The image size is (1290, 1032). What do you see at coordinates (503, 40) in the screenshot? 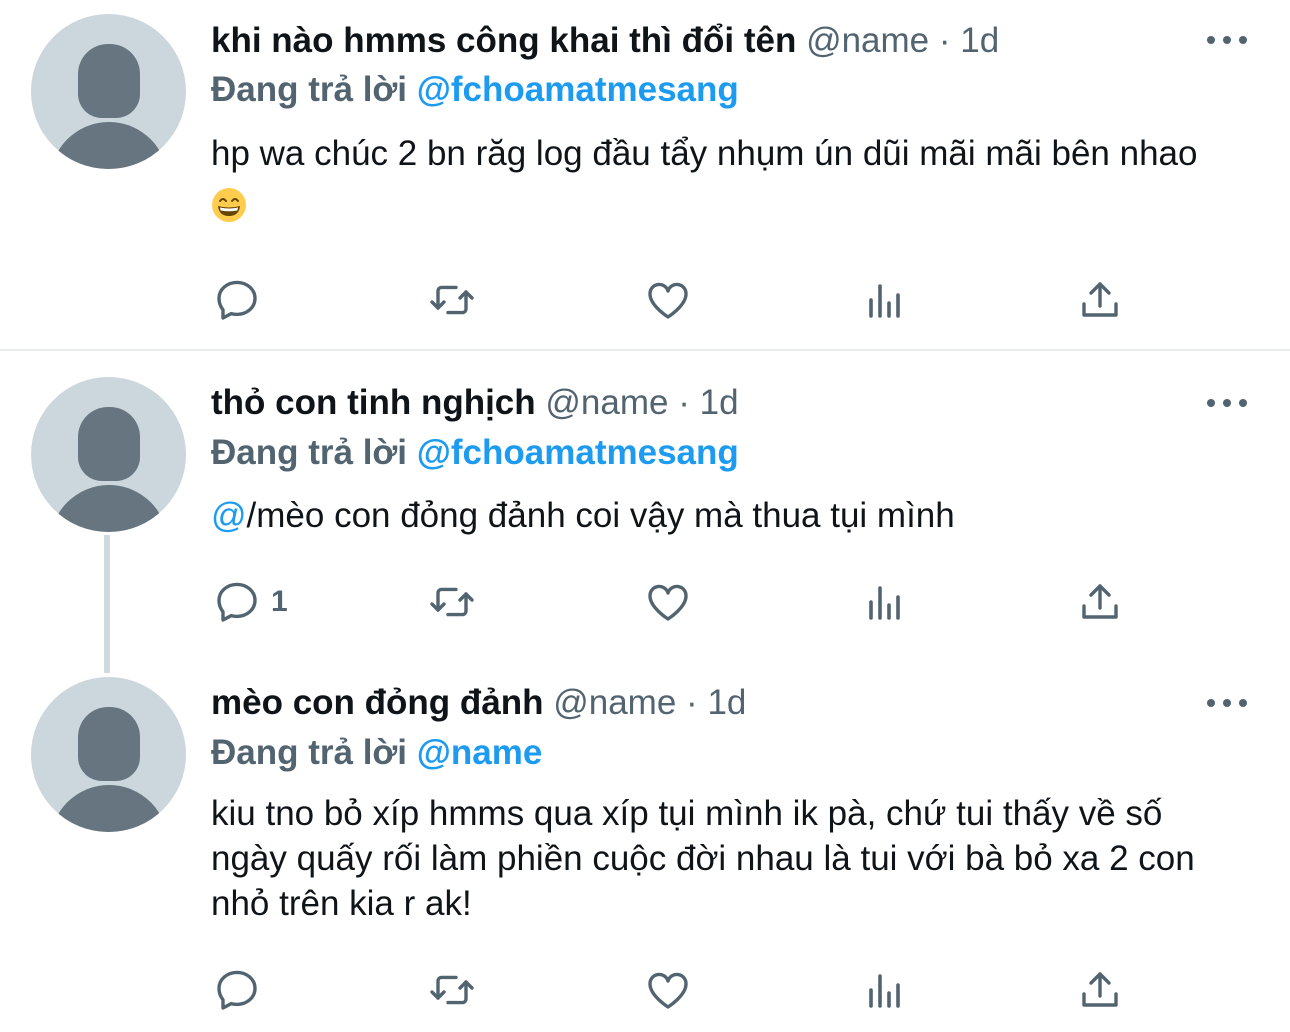
I see `display-name: khi nào hmms công khai thì đổi tên` at bounding box center [503, 40].